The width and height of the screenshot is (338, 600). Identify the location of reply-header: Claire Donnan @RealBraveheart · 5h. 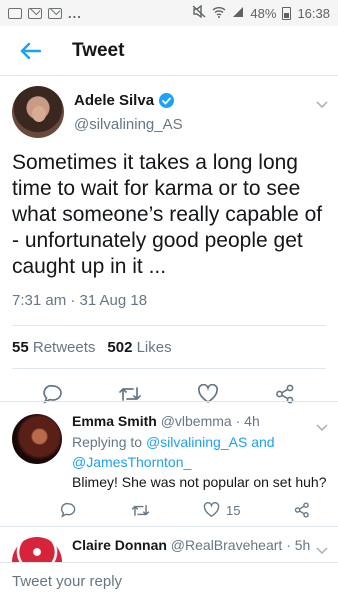
(191, 545).